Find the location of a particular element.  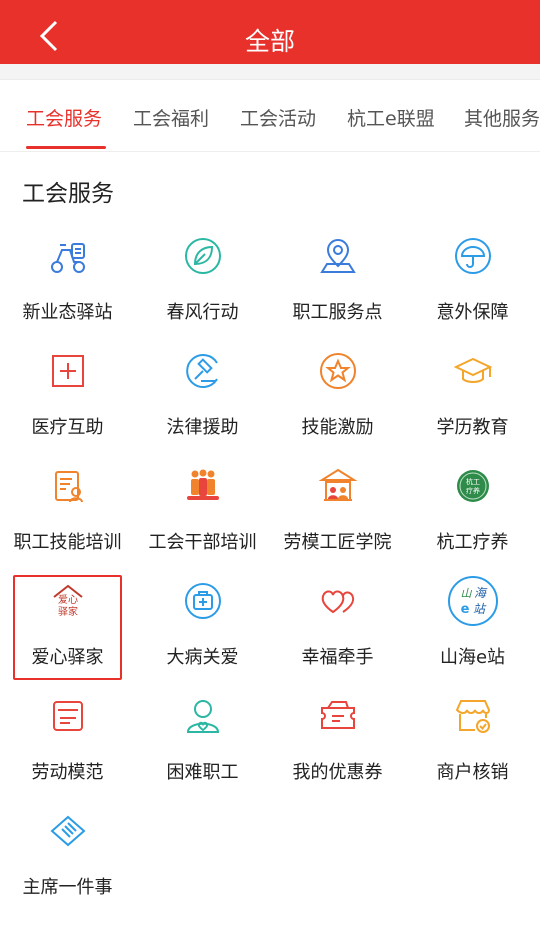

divider is located at coordinates (270, 72).